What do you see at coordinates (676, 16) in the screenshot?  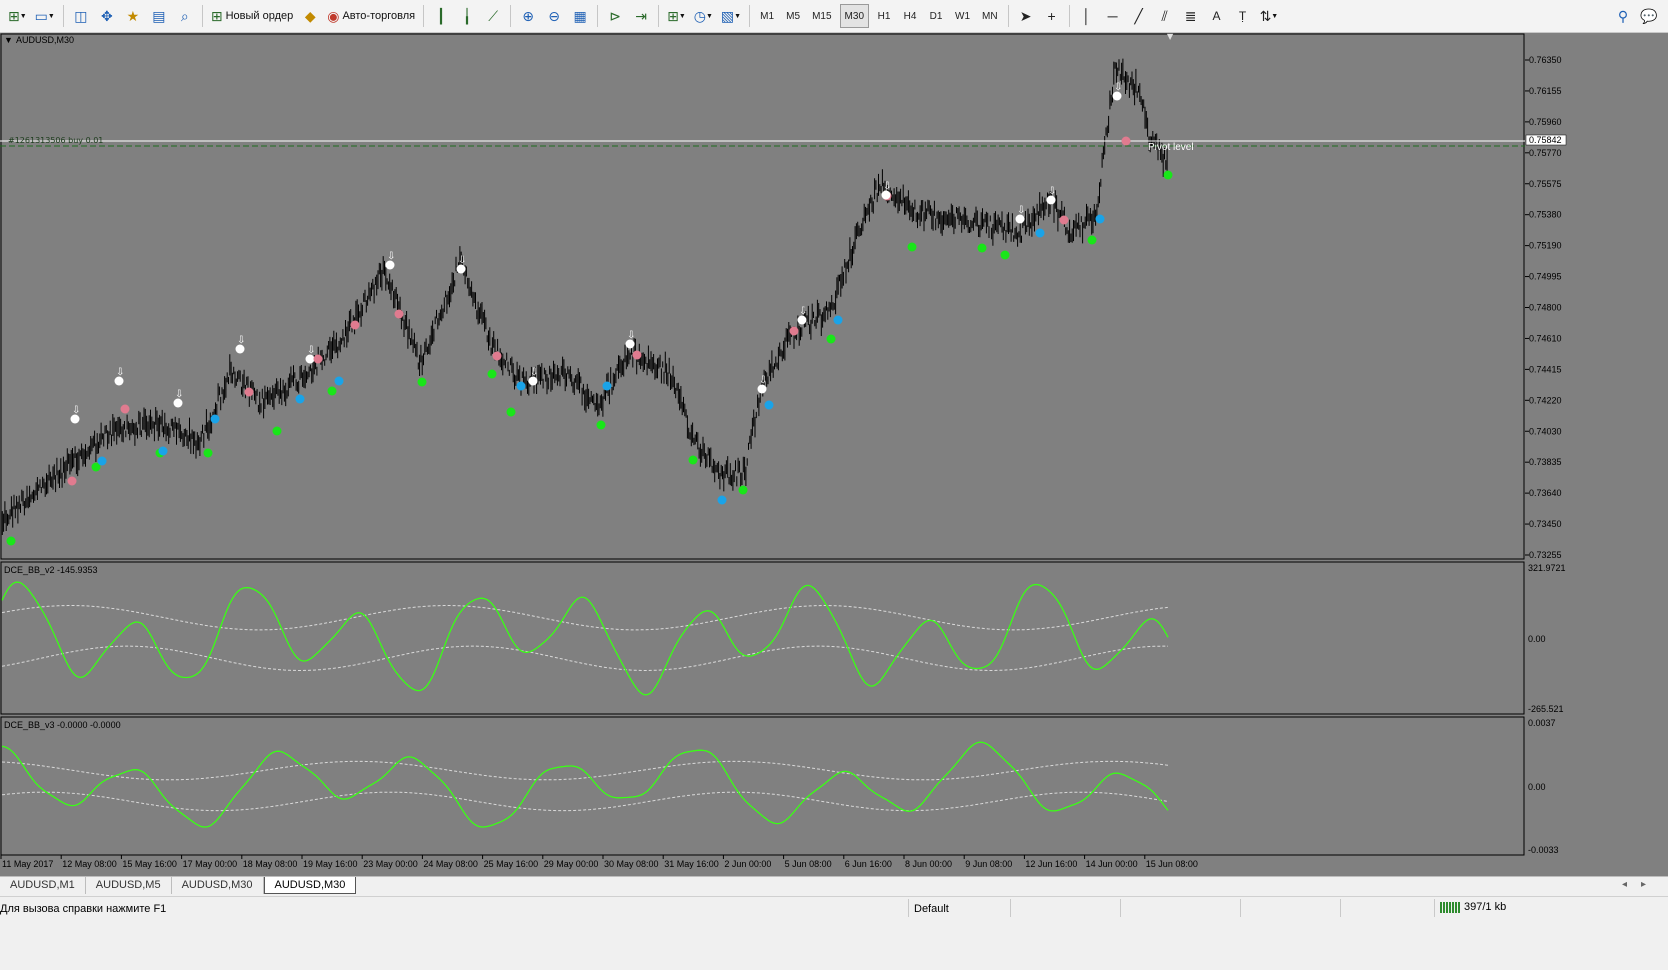 I see `indicators-button: ⊞ ▼` at bounding box center [676, 16].